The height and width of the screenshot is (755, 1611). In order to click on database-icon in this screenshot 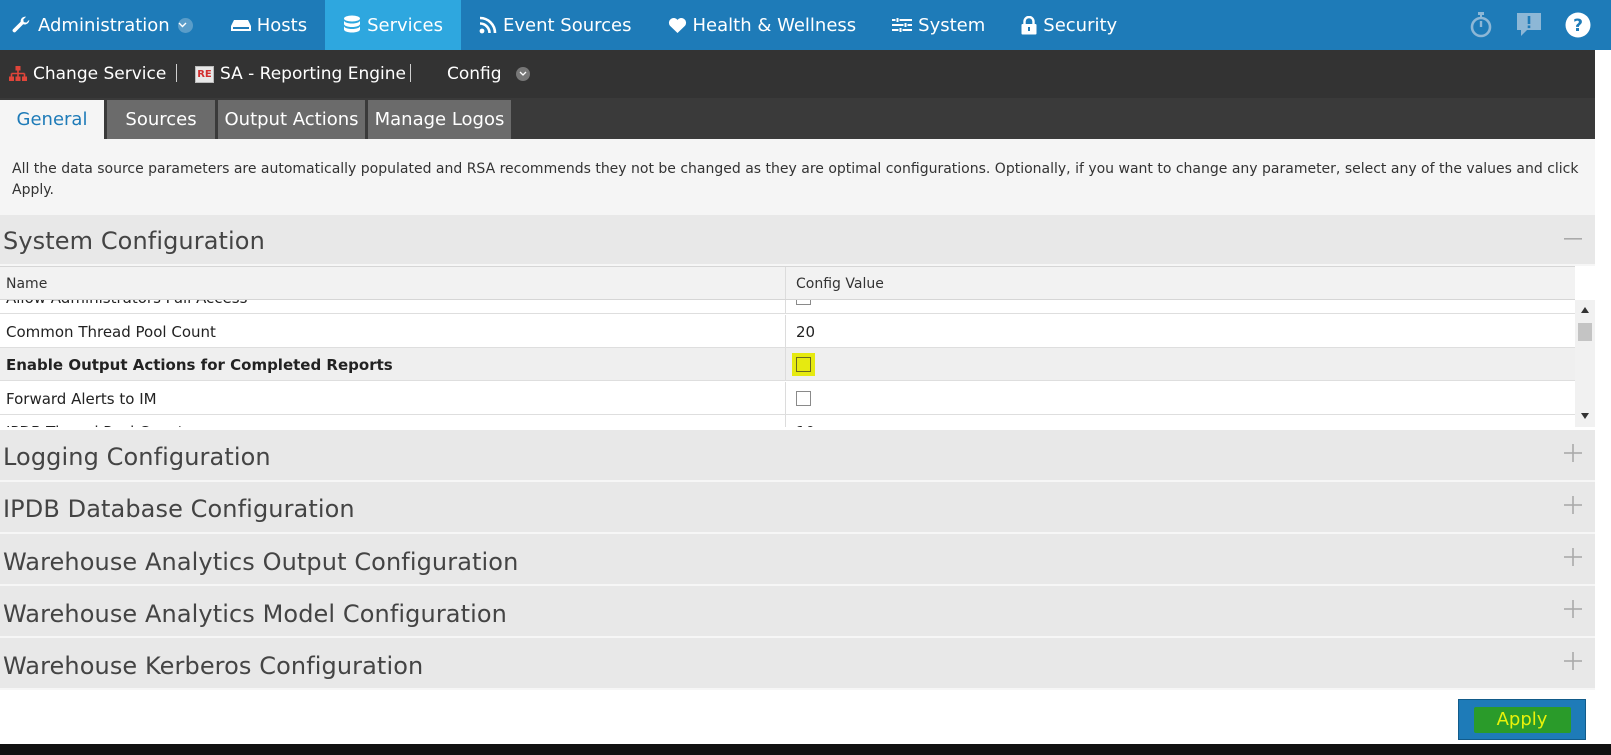, I will do `click(352, 24)`.